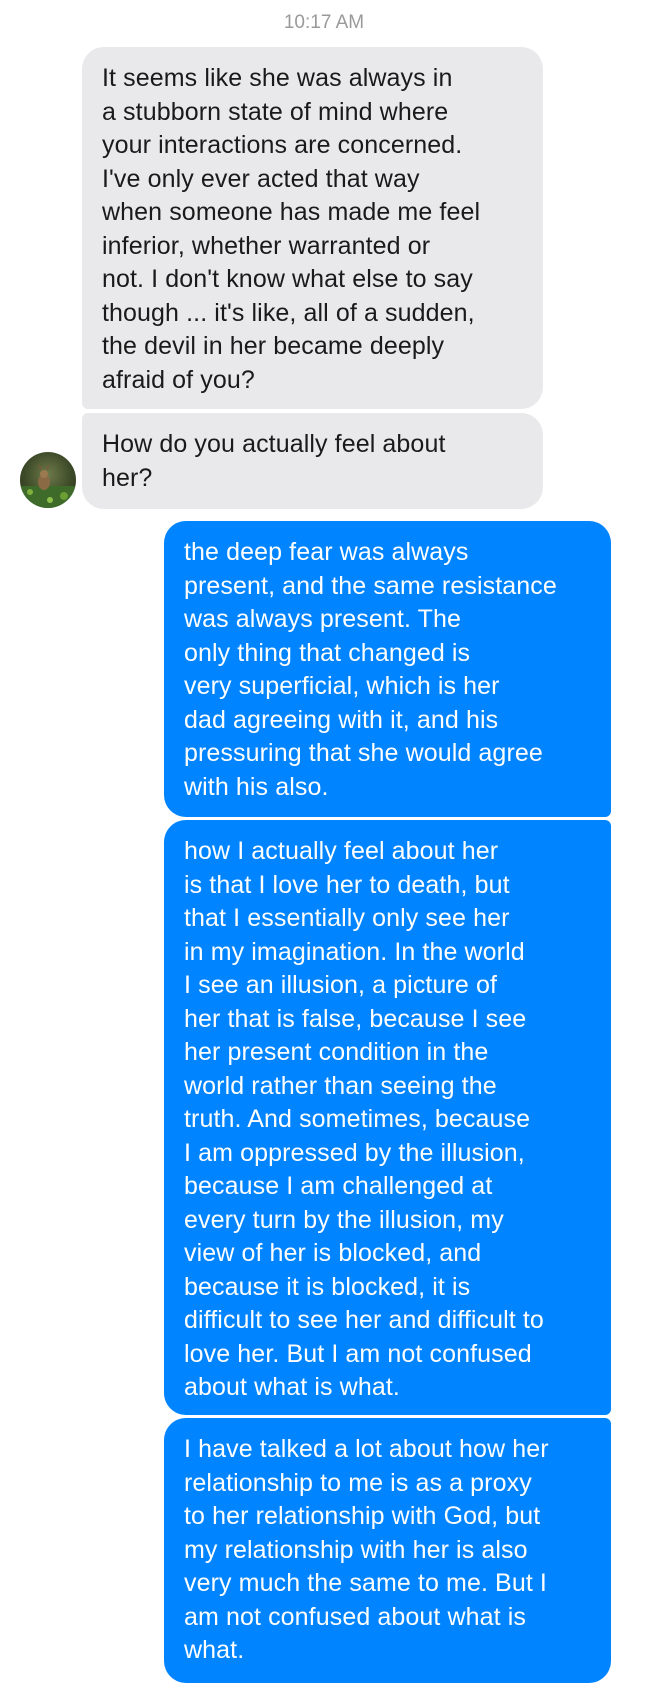  I want to click on timestamp: 10:17 AM, so click(324, 22).